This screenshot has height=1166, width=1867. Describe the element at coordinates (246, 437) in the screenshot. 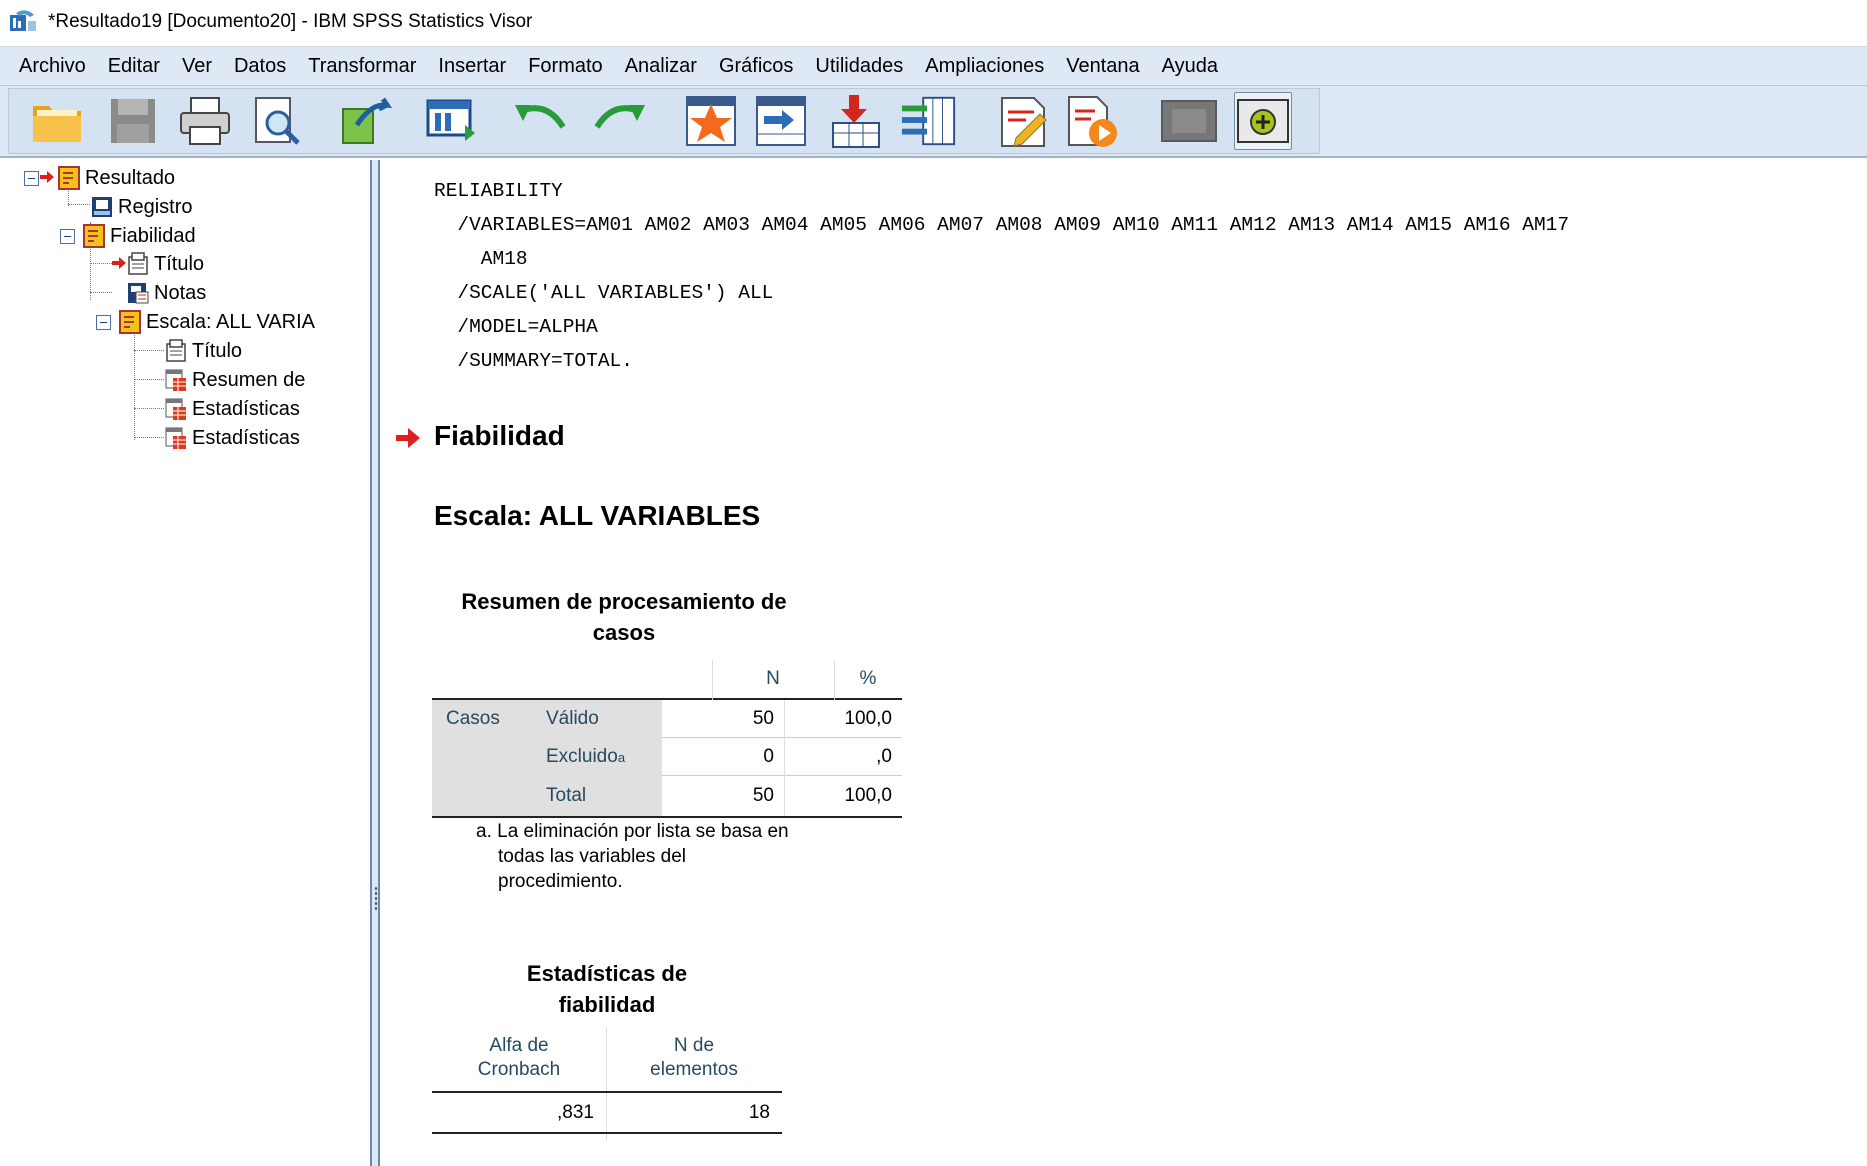

I see `tree-label: Estadísticas` at that location.